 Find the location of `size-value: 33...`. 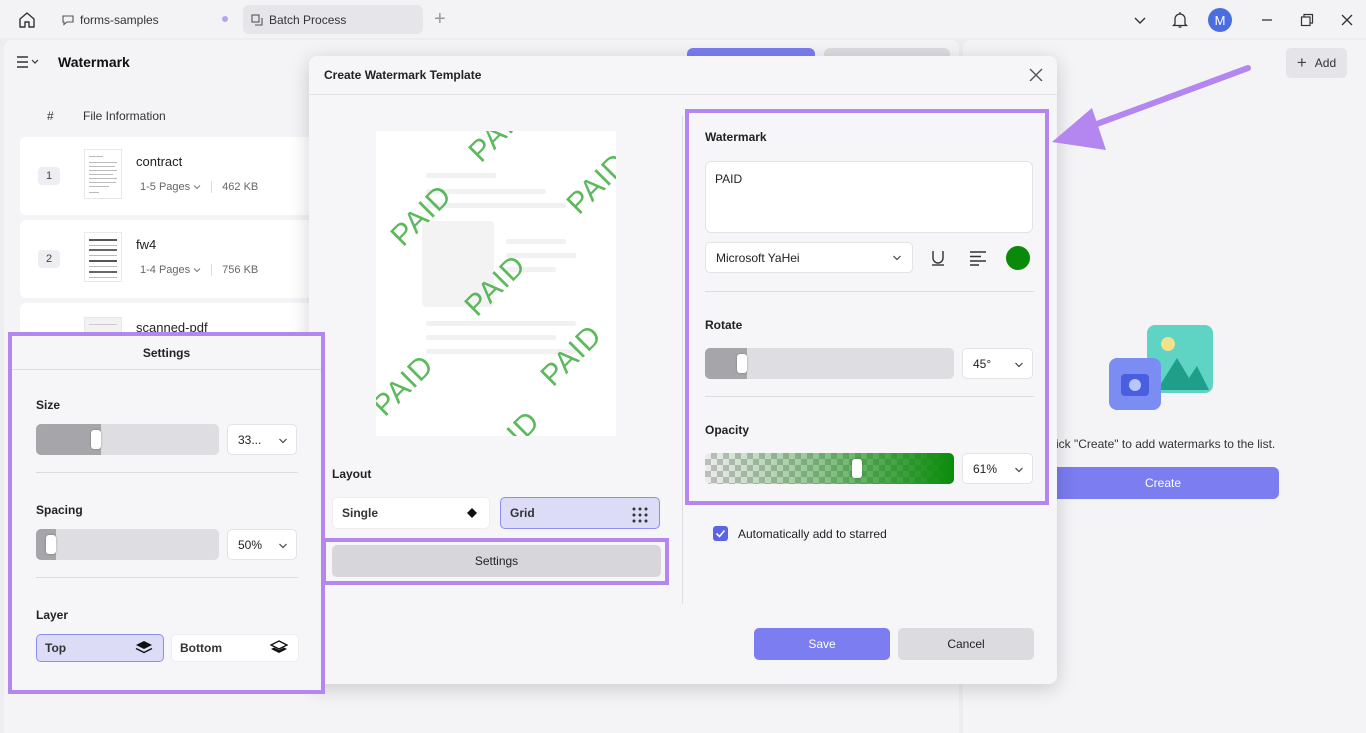

size-value: 33... is located at coordinates (250, 439).